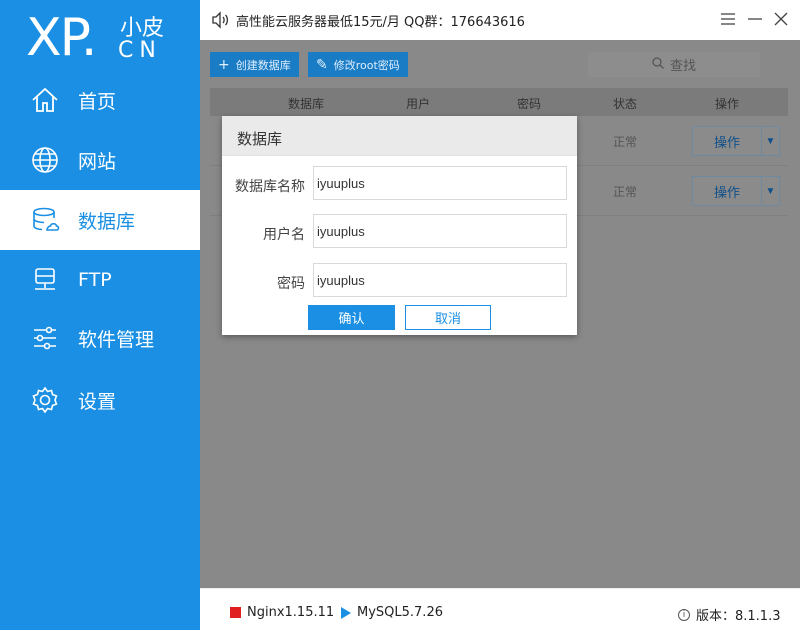 The image size is (800, 630). Describe the element at coordinates (728, 19) in the screenshot. I see `menu-button` at that location.